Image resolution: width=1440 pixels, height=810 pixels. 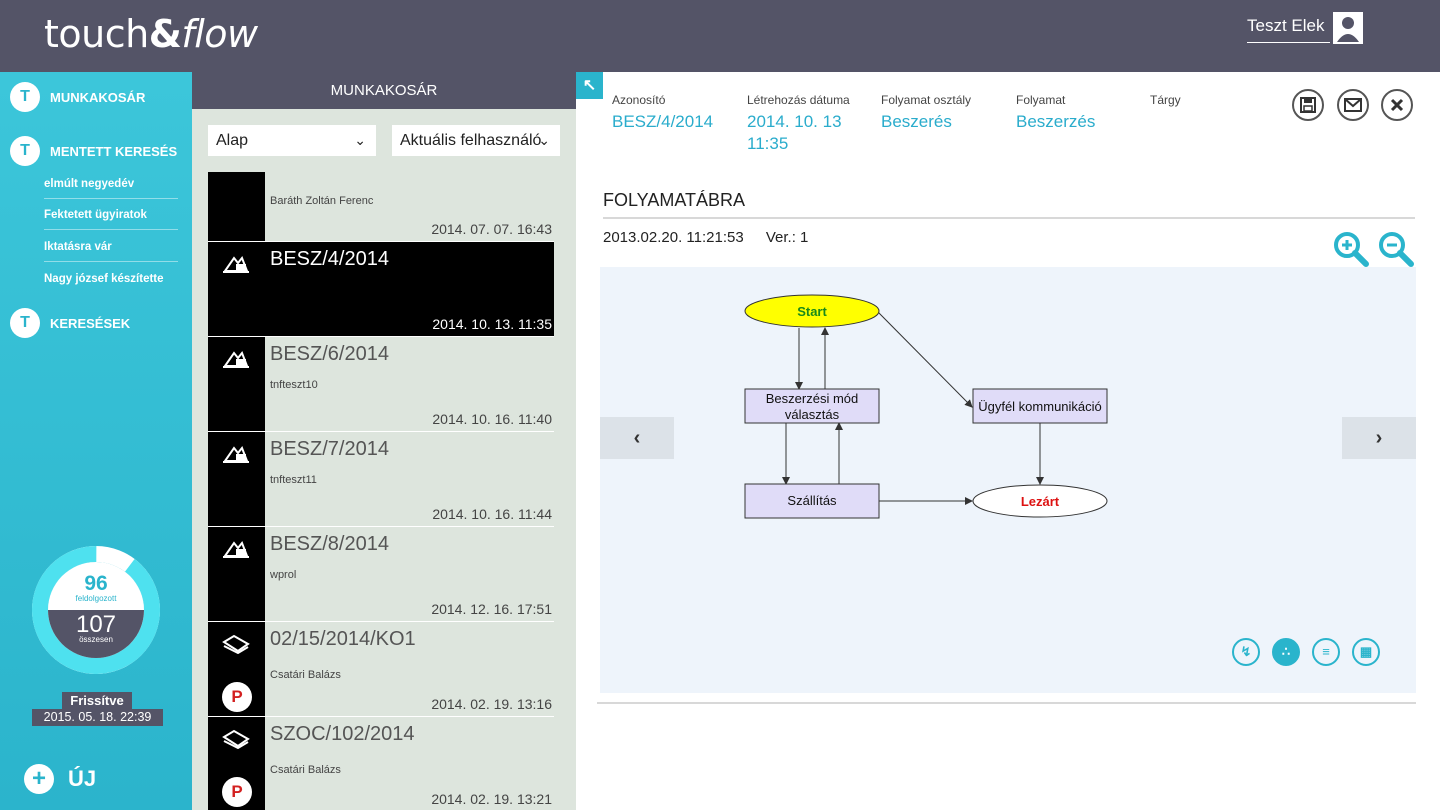 I want to click on item-date: 2014. 07. 07. 16:43, so click(x=491, y=229).